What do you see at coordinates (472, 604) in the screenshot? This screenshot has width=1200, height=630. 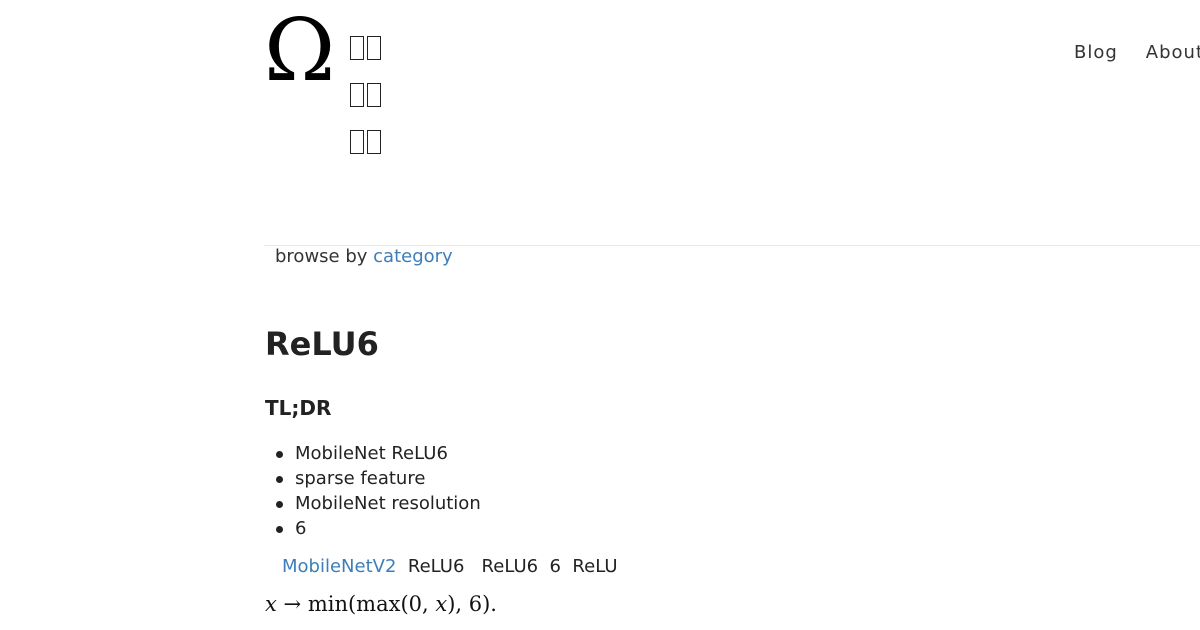 I see `formula-tail: ), 6).` at bounding box center [472, 604].